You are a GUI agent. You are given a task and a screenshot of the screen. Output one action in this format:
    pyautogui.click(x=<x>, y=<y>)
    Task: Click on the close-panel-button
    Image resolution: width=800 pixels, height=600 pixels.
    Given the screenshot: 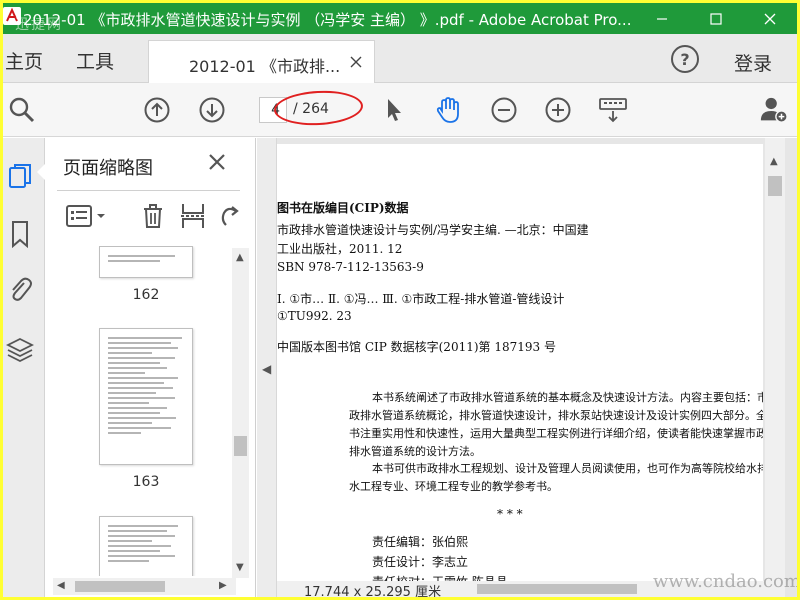 What is the action you would take?
    pyautogui.click(x=217, y=164)
    